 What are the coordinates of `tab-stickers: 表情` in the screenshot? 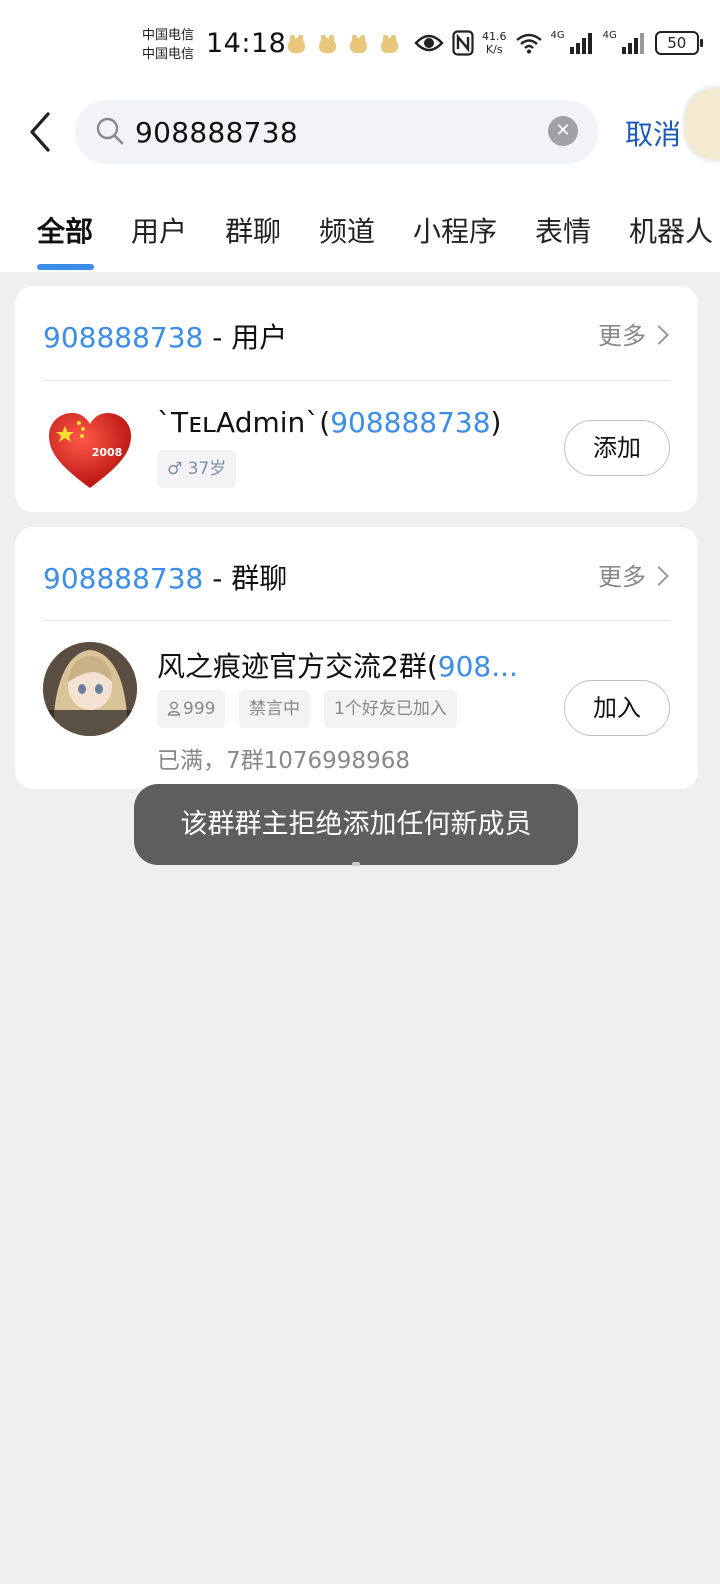 It's located at (563, 230).